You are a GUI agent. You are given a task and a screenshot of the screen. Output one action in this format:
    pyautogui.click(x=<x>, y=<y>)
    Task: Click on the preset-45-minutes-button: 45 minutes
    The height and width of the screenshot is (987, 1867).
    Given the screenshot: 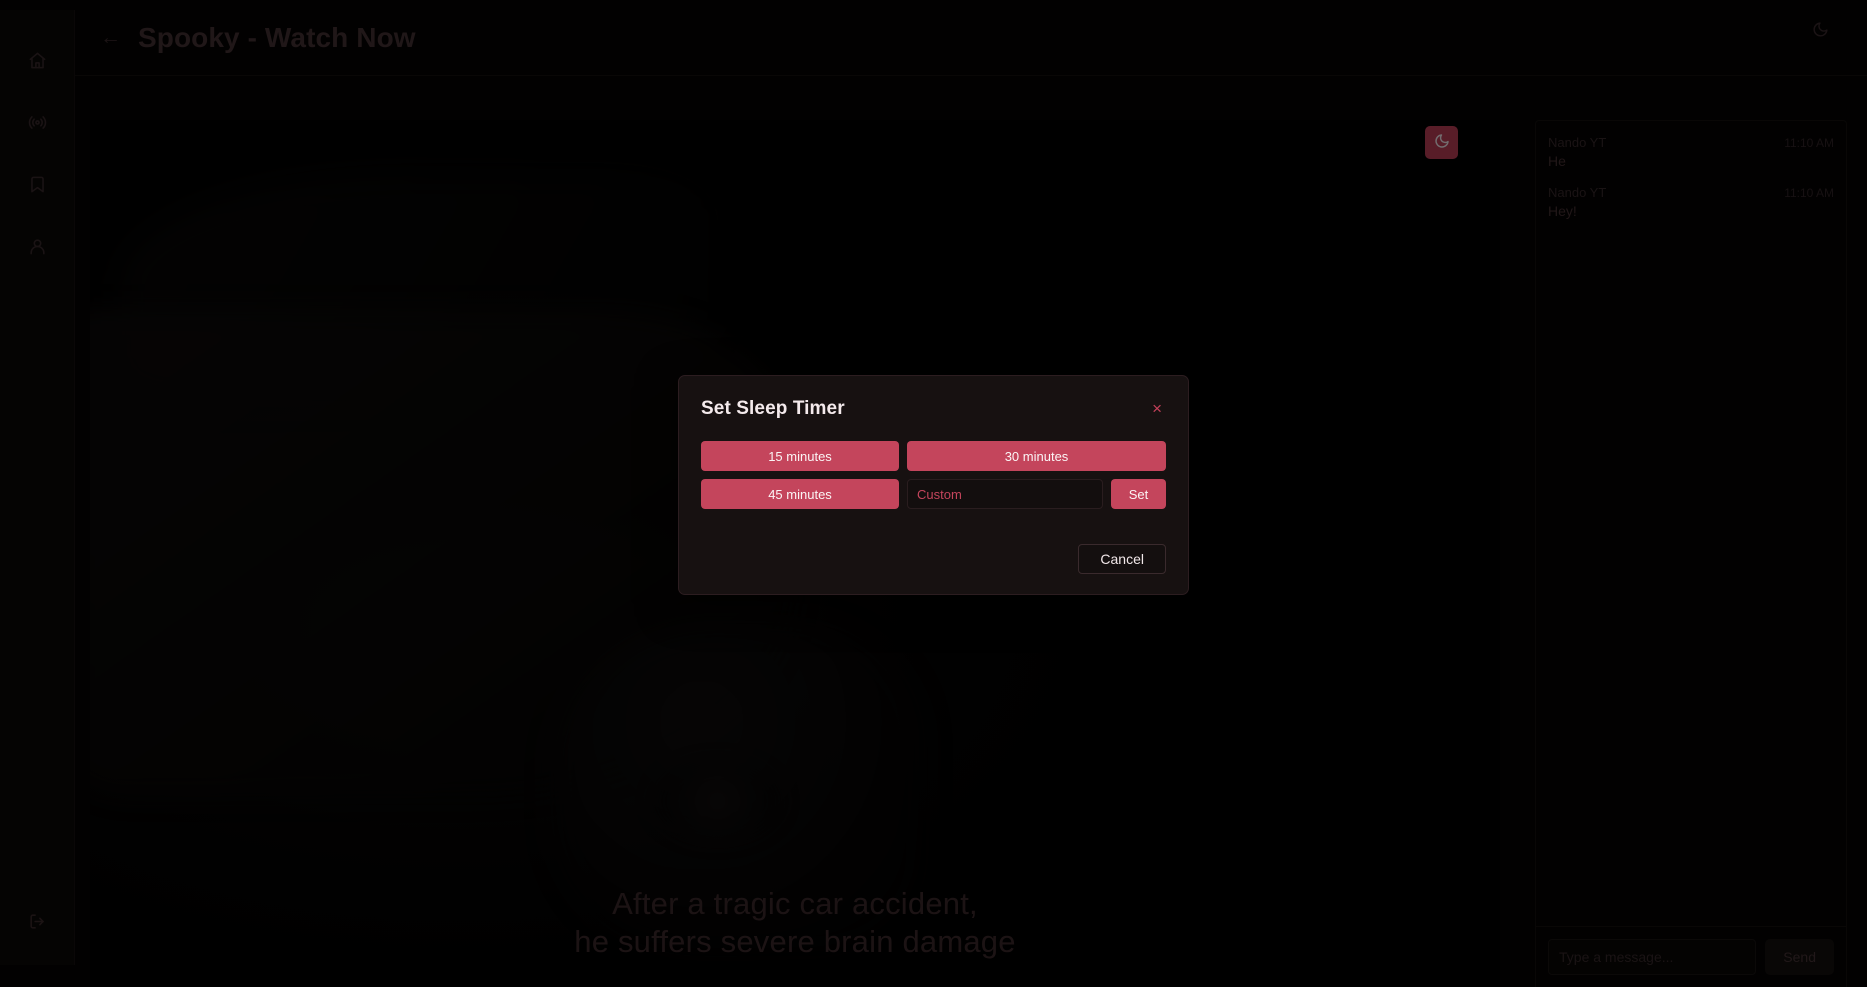 What is the action you would take?
    pyautogui.click(x=800, y=494)
    